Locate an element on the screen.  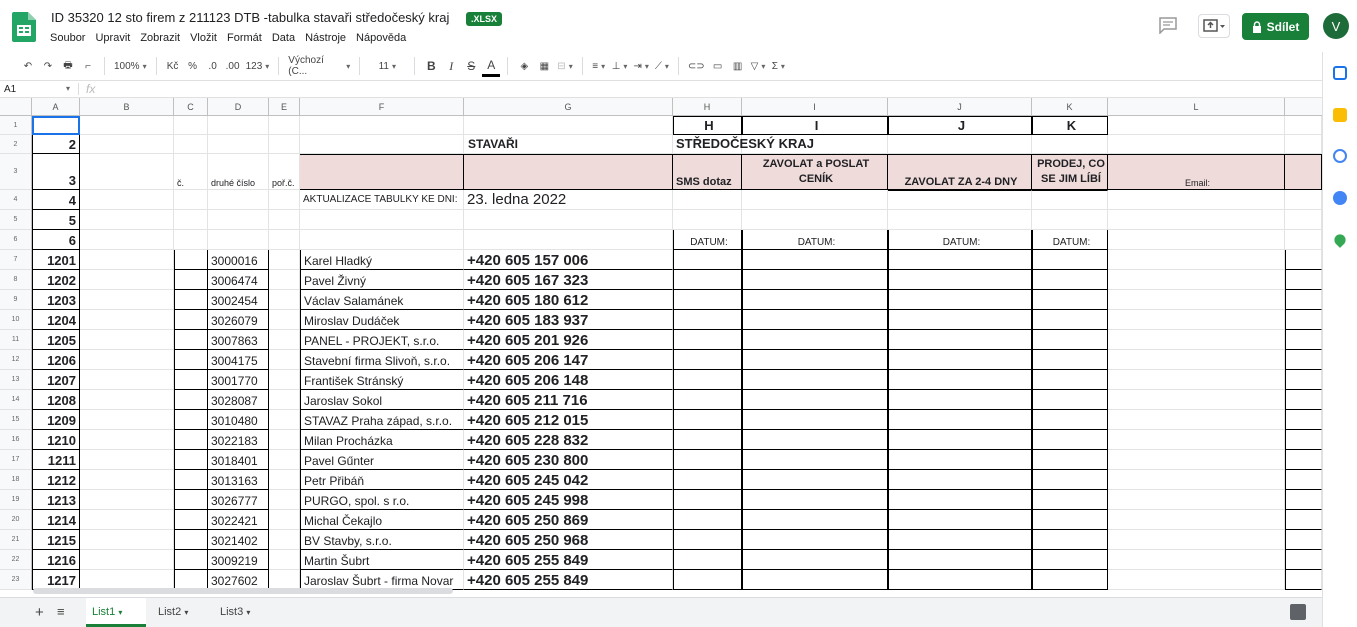
column-header-d: D is located at coordinates (238, 107).